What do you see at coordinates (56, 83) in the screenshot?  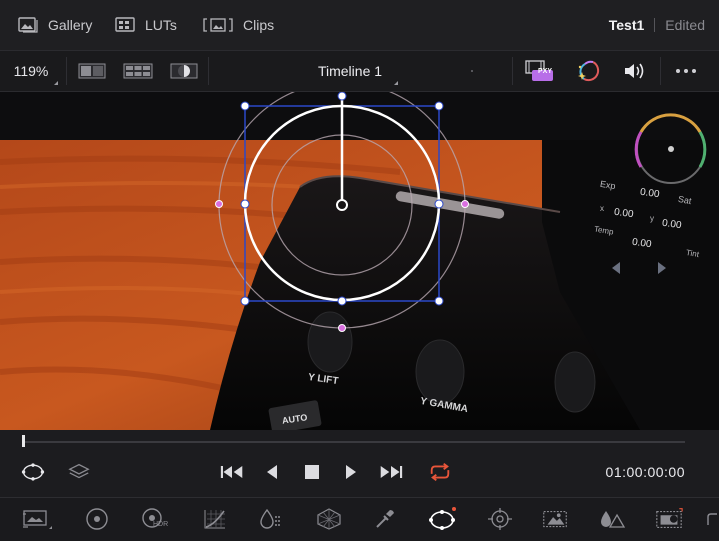 I see `zoom-dropdown-indicator` at bounding box center [56, 83].